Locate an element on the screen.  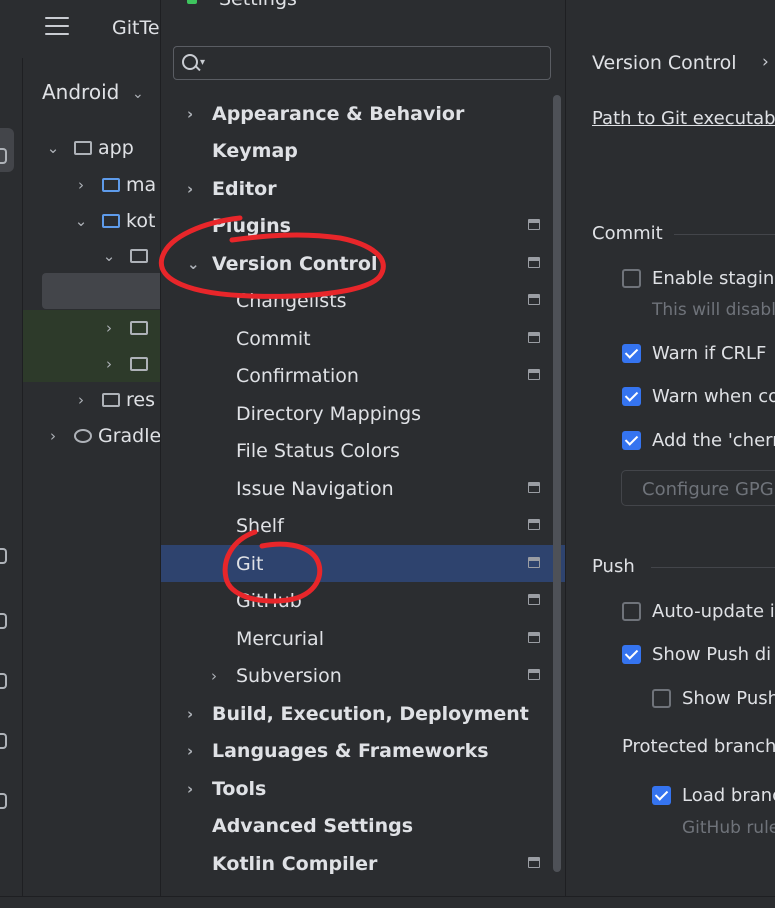
tool-window-strip is located at coordinates (11, 482).